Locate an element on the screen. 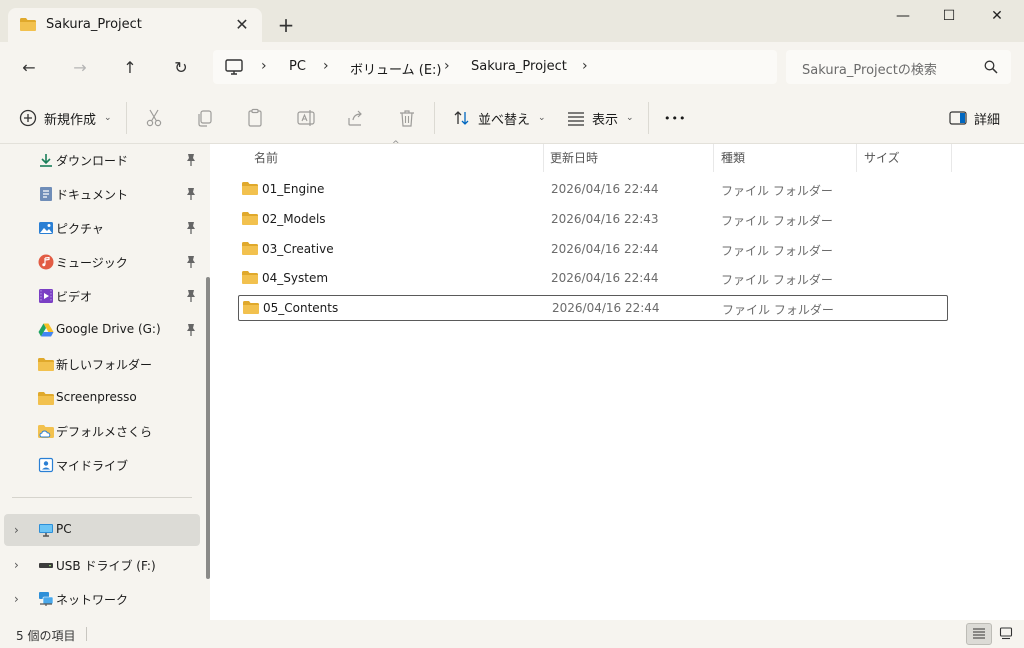 The height and width of the screenshot is (648, 1024). column-header-date: 更新日時 is located at coordinates (574, 158).